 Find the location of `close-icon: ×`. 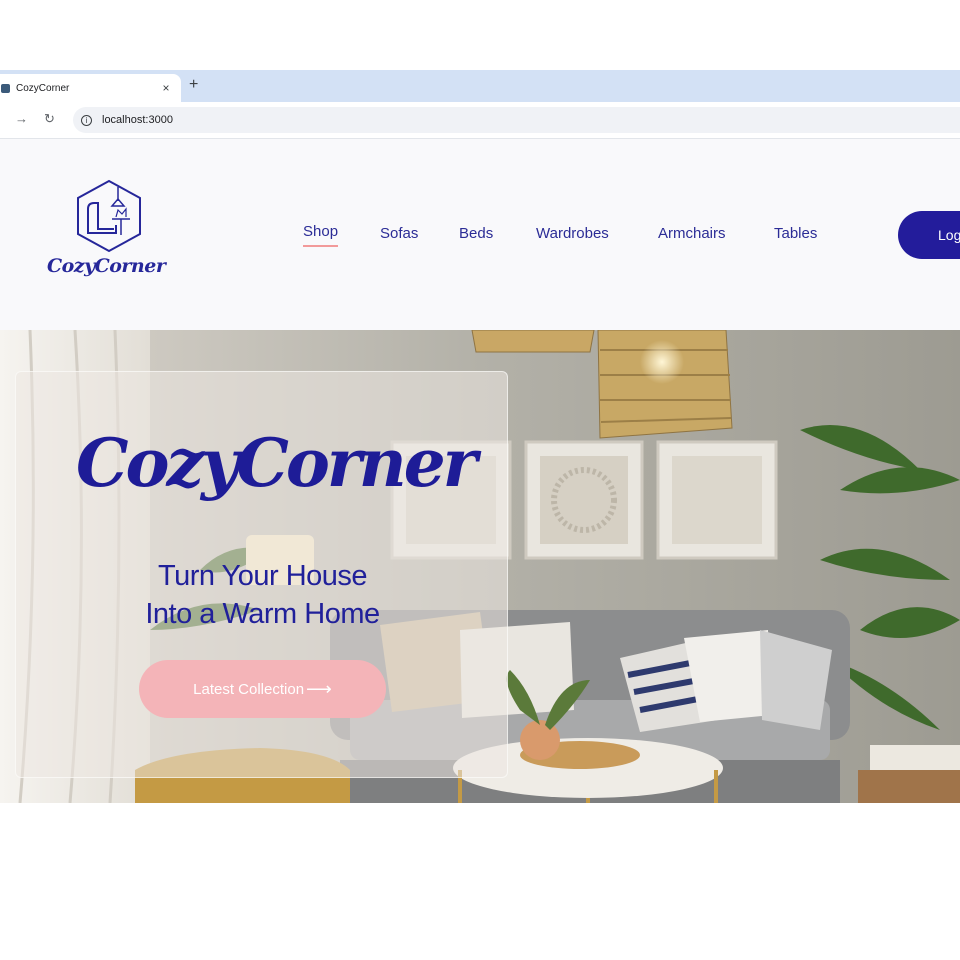

close-icon: × is located at coordinates (166, 88).